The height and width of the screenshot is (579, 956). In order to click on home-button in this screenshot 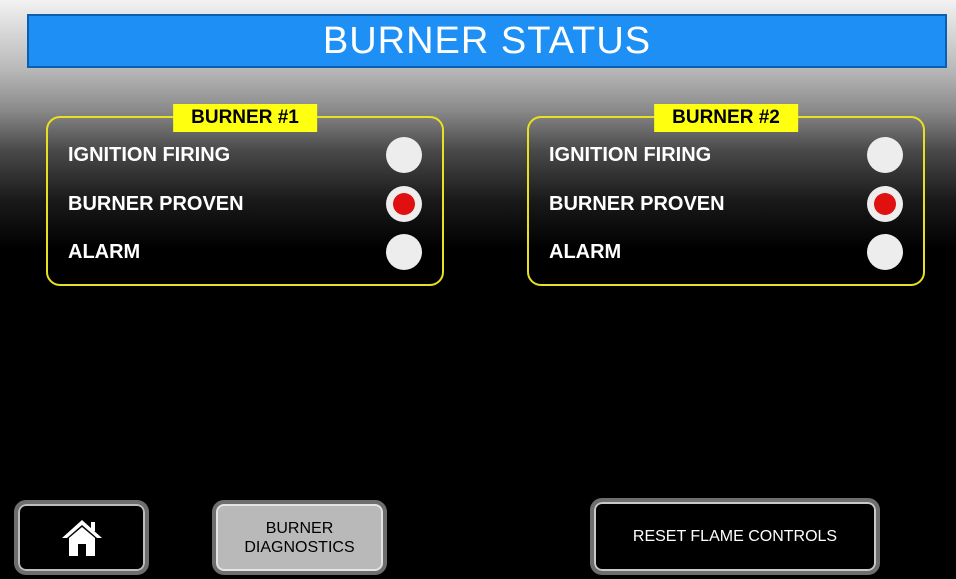, I will do `click(81, 537)`.